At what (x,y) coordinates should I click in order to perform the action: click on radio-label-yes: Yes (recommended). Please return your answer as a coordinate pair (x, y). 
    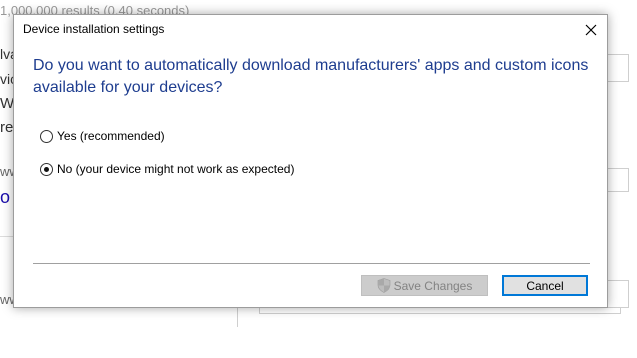
    Looking at the image, I should click on (111, 136).